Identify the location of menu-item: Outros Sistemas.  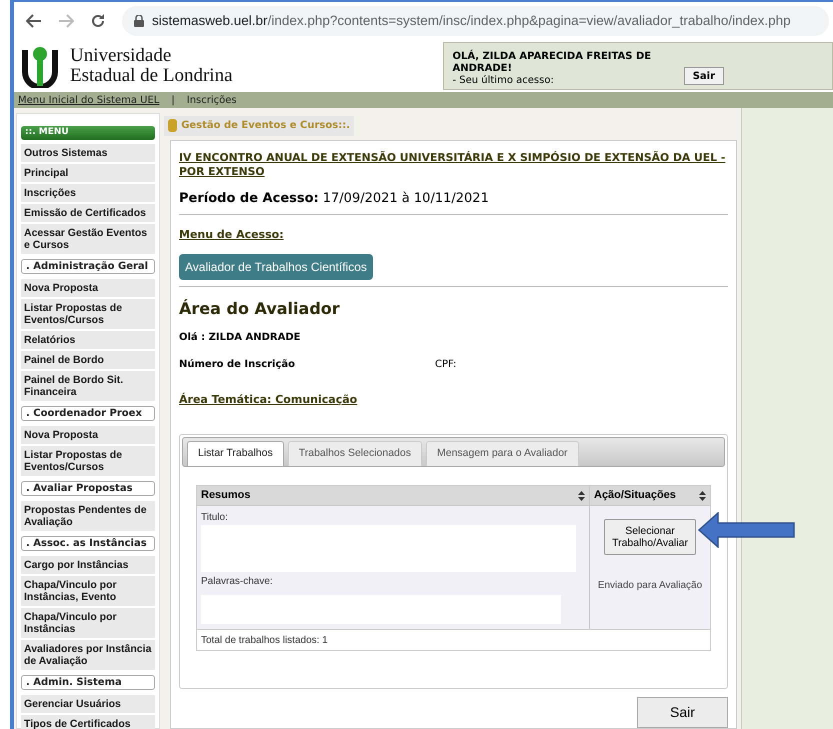
(88, 153).